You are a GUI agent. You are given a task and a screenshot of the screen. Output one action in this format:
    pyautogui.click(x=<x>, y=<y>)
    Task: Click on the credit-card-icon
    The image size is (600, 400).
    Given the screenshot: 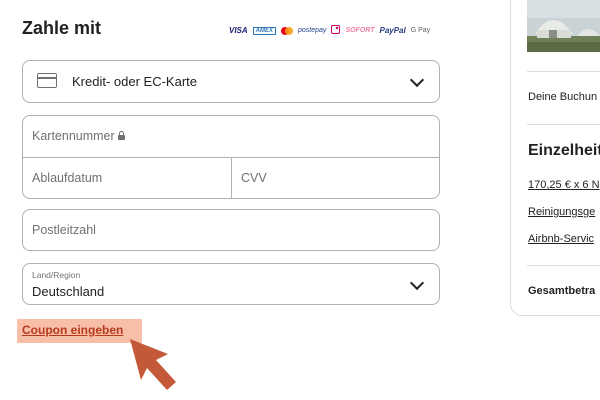 What is the action you would take?
    pyautogui.click(x=47, y=80)
    